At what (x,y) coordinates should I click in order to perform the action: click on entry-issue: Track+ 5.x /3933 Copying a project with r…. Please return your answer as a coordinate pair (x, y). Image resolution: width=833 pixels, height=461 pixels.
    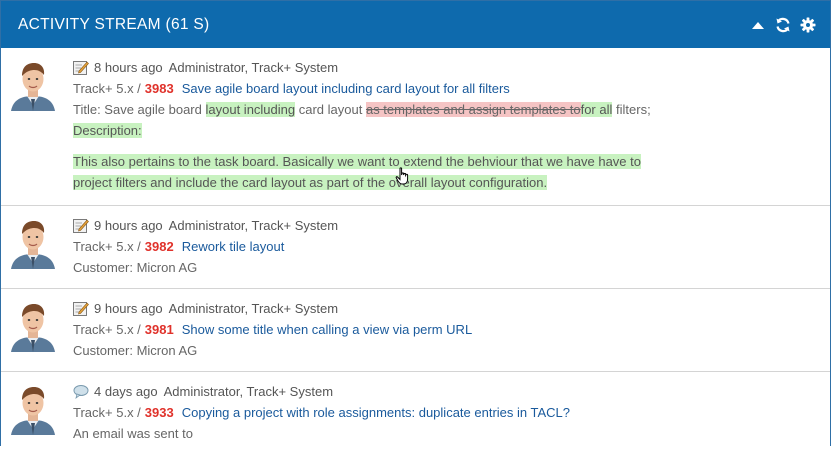
    Looking at the image, I should click on (446, 412).